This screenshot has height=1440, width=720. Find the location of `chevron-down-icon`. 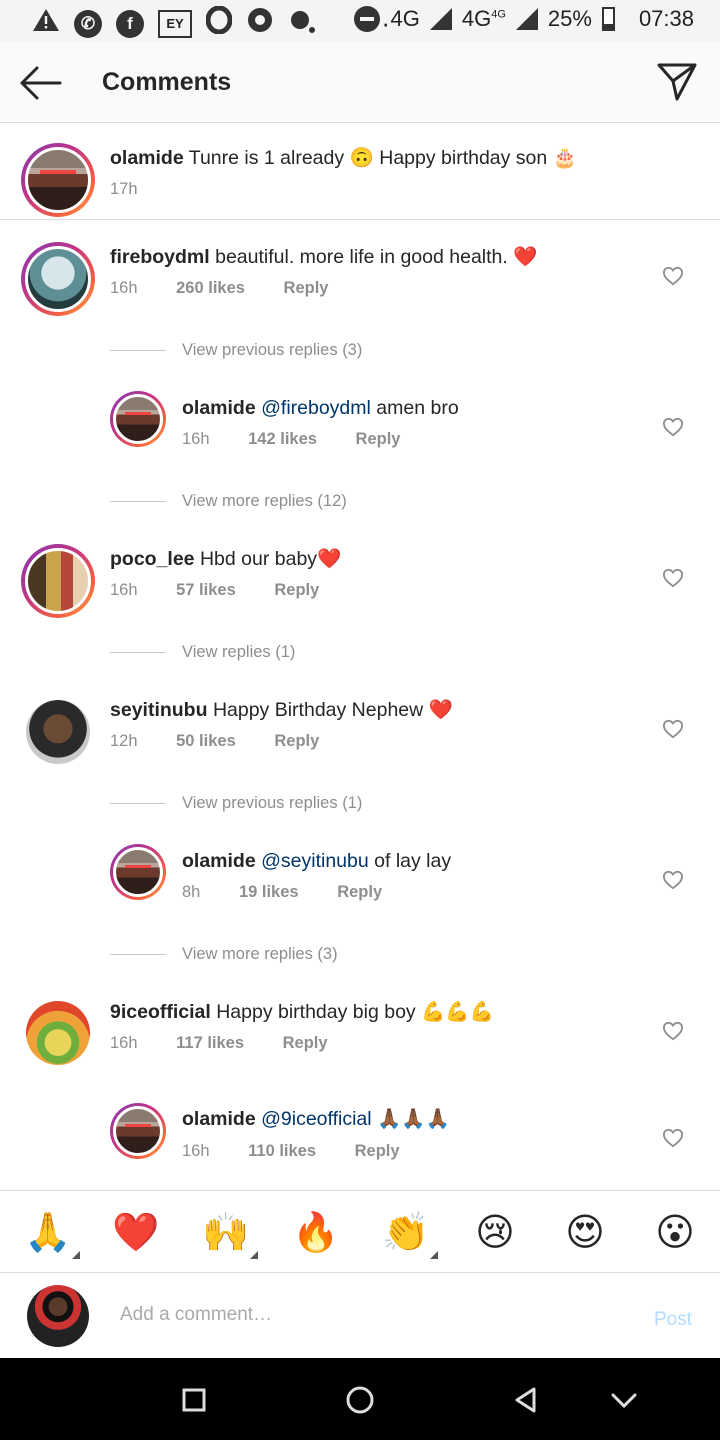

chevron-down-icon is located at coordinates (624, 1400).